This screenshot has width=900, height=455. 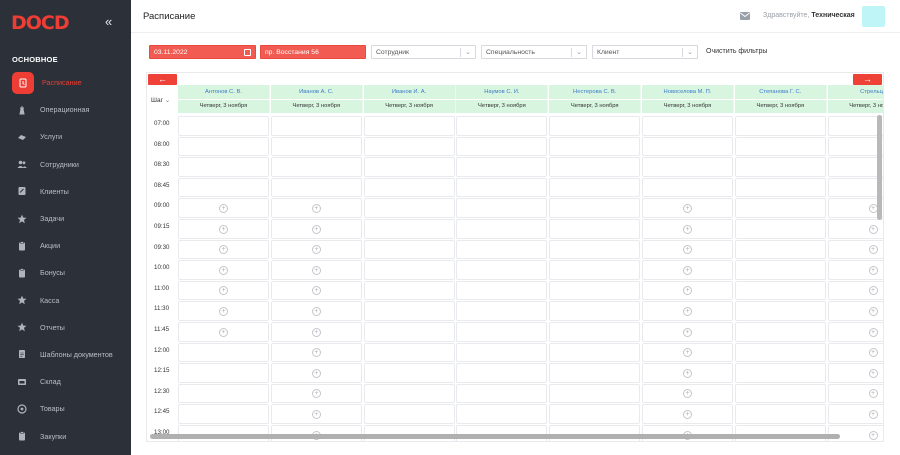 I want to click on sidebar-item-5: Клиенты, so click(x=65, y=191).